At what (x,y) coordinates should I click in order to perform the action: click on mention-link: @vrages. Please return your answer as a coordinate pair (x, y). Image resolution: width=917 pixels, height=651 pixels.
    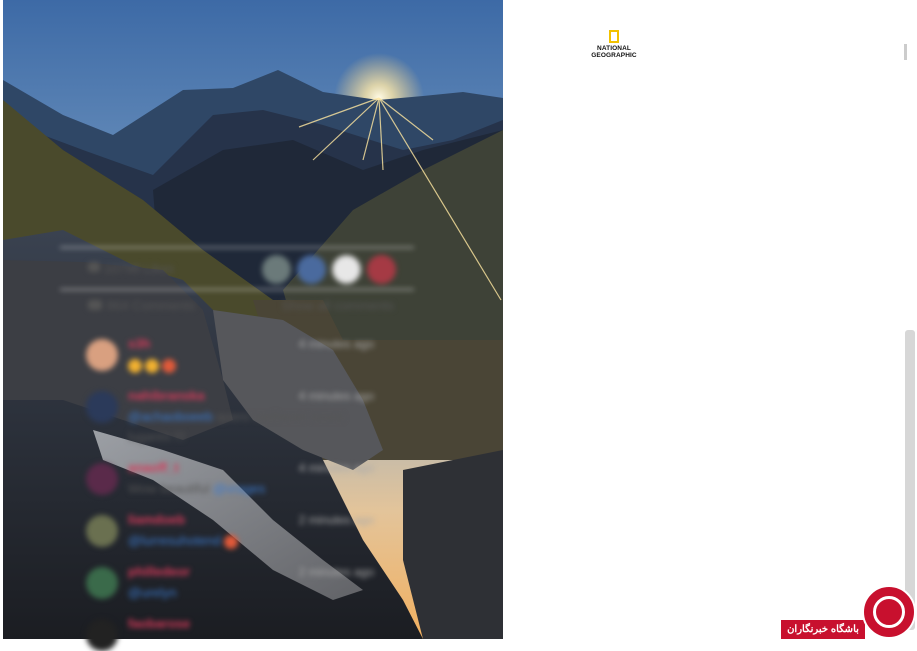
    Looking at the image, I should click on (239, 488).